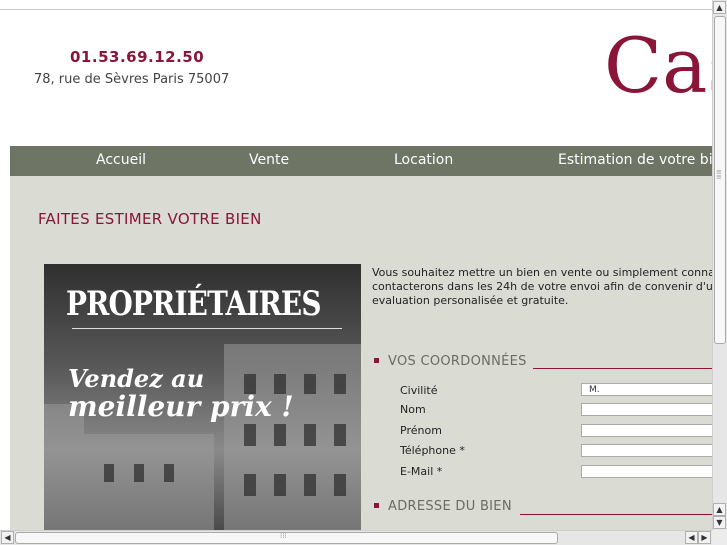 This screenshot has width=727, height=545. Describe the element at coordinates (646, 430) in the screenshot. I see `prenom-input` at that location.